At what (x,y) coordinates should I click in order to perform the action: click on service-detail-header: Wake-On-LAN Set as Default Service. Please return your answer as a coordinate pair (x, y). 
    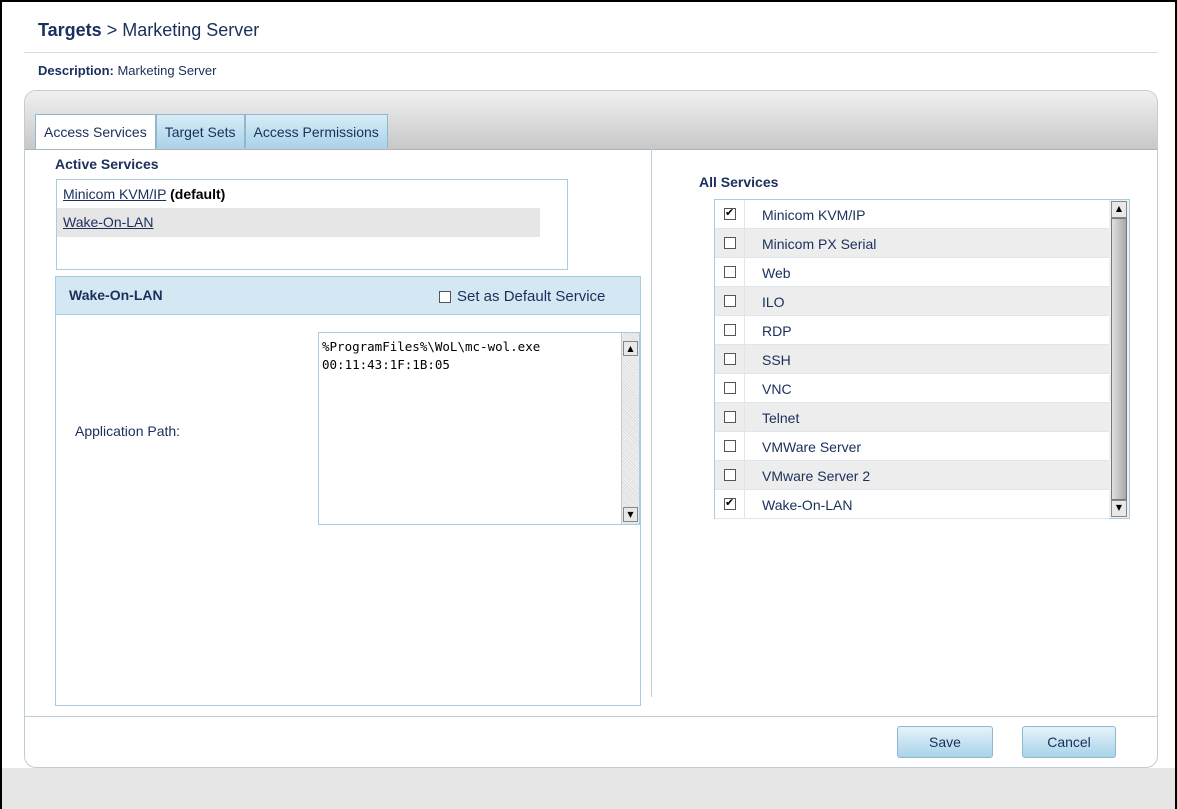
    Looking at the image, I should click on (348, 296).